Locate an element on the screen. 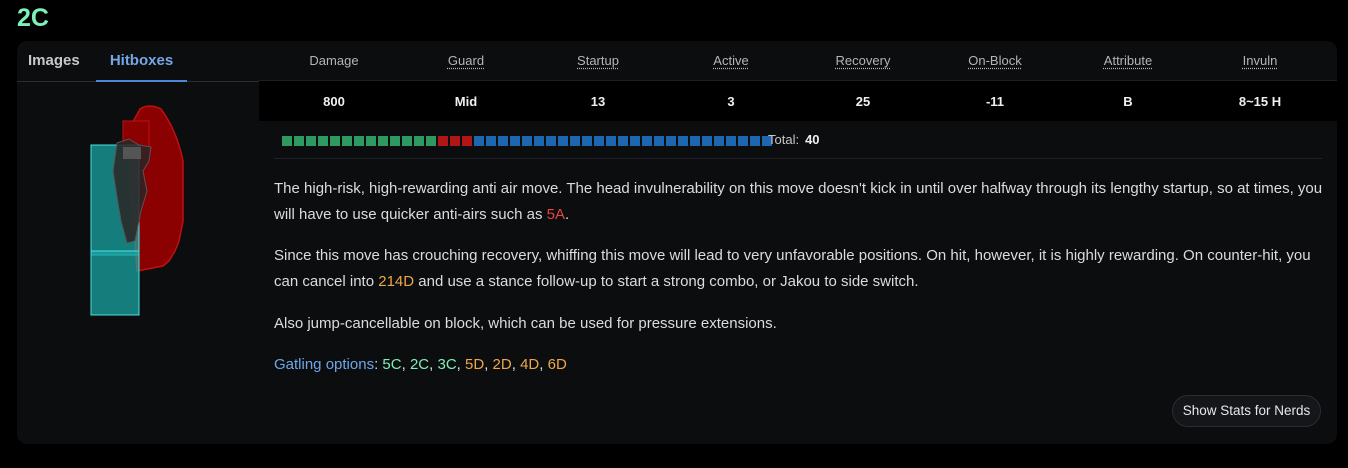  hitbox-image is located at coordinates (137, 210).